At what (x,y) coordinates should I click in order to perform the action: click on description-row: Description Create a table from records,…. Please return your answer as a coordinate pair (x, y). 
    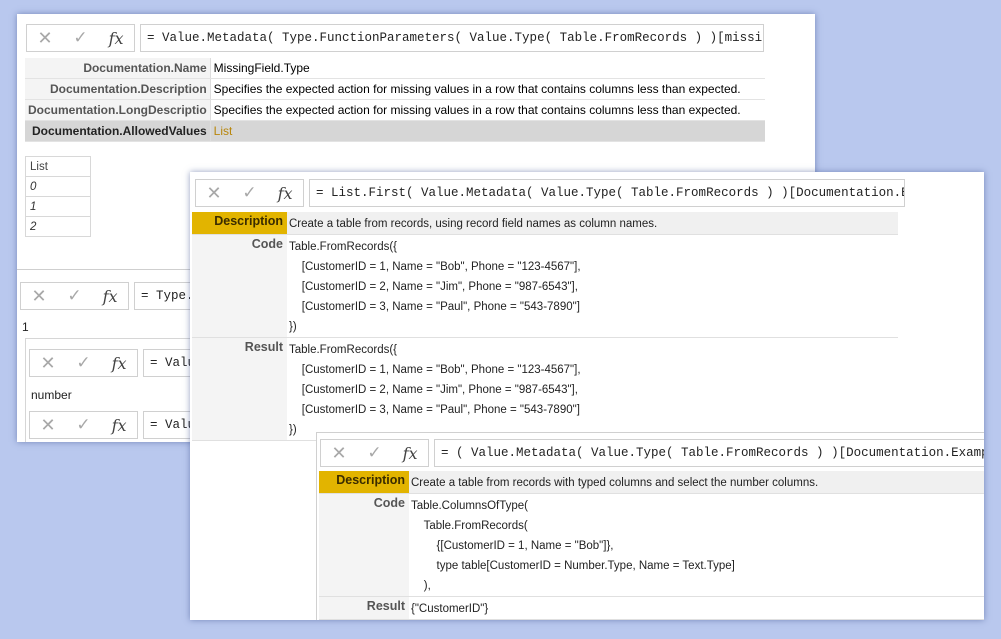
    Looking at the image, I should click on (545, 223).